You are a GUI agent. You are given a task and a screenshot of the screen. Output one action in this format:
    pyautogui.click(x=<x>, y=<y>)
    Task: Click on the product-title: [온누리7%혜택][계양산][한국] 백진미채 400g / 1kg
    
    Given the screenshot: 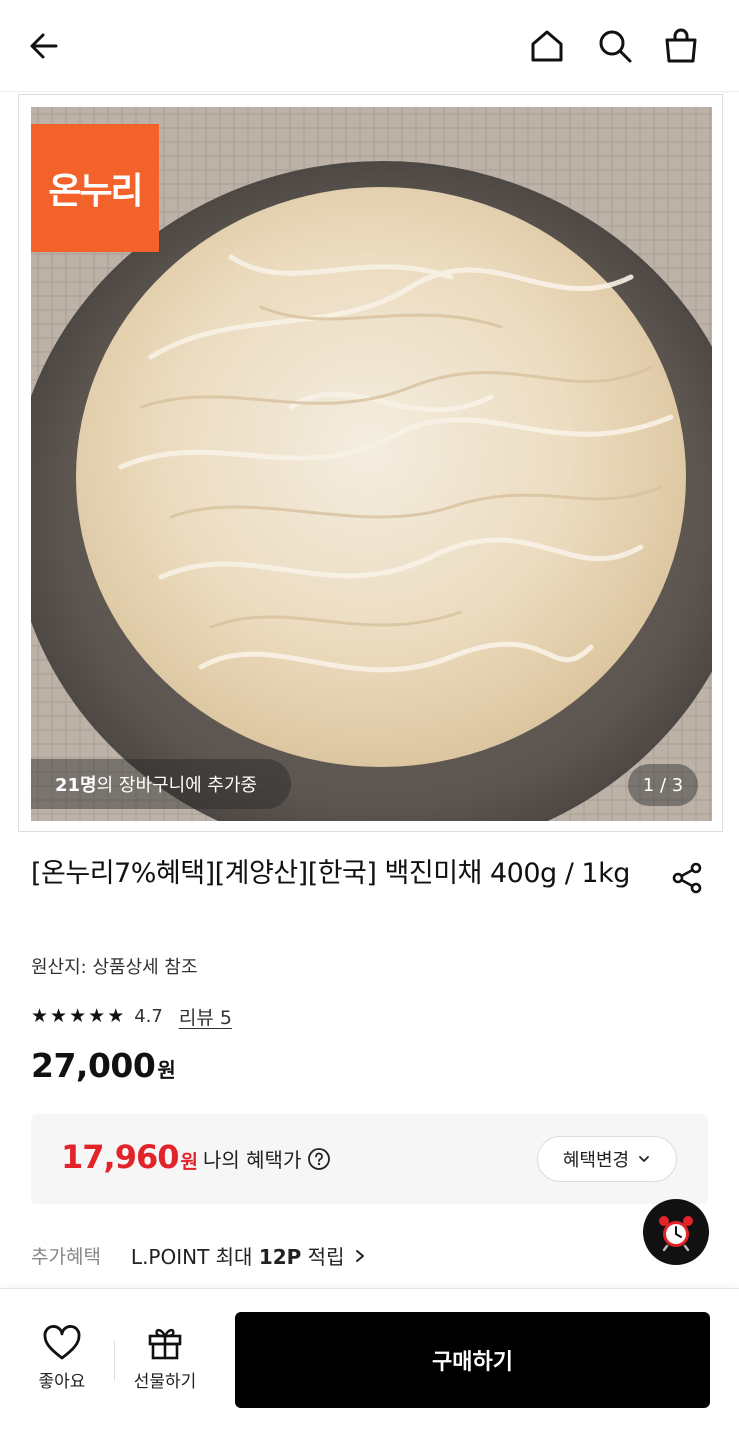 What is the action you would take?
    pyautogui.click(x=330, y=873)
    